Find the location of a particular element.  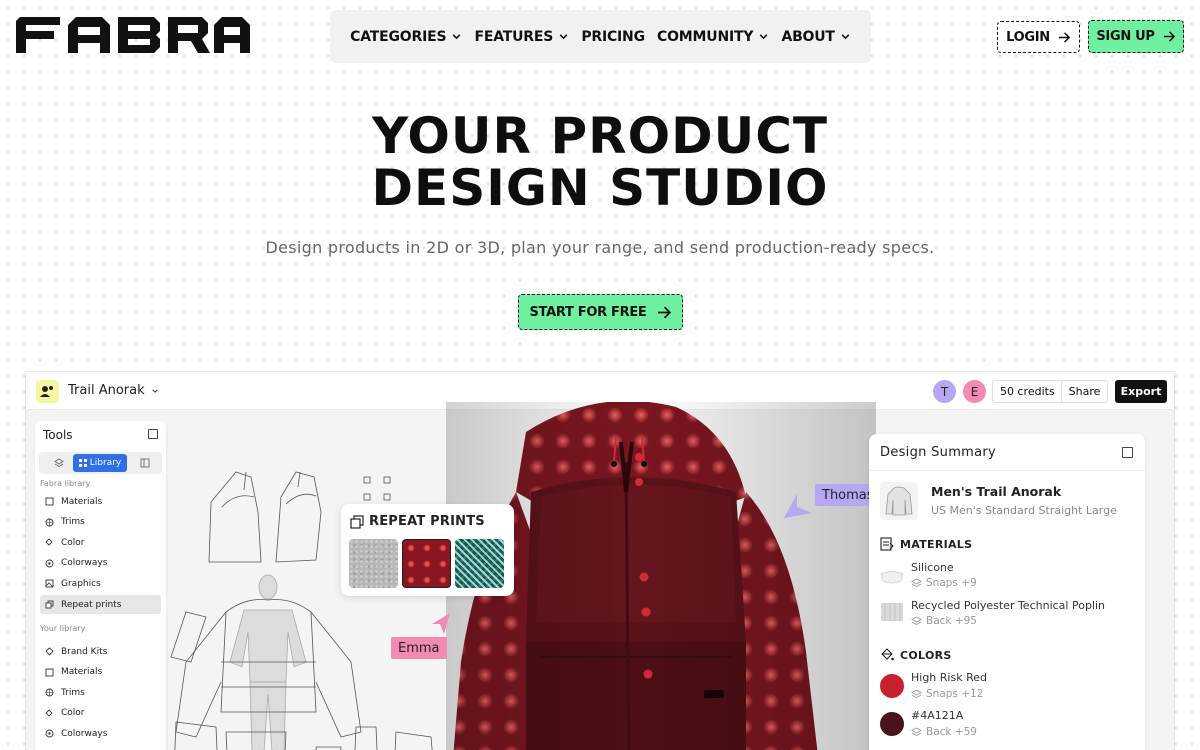

main-nav: CATEGORIES FEATURES PRICING COMMUNITY ABOUT is located at coordinates (600, 36).